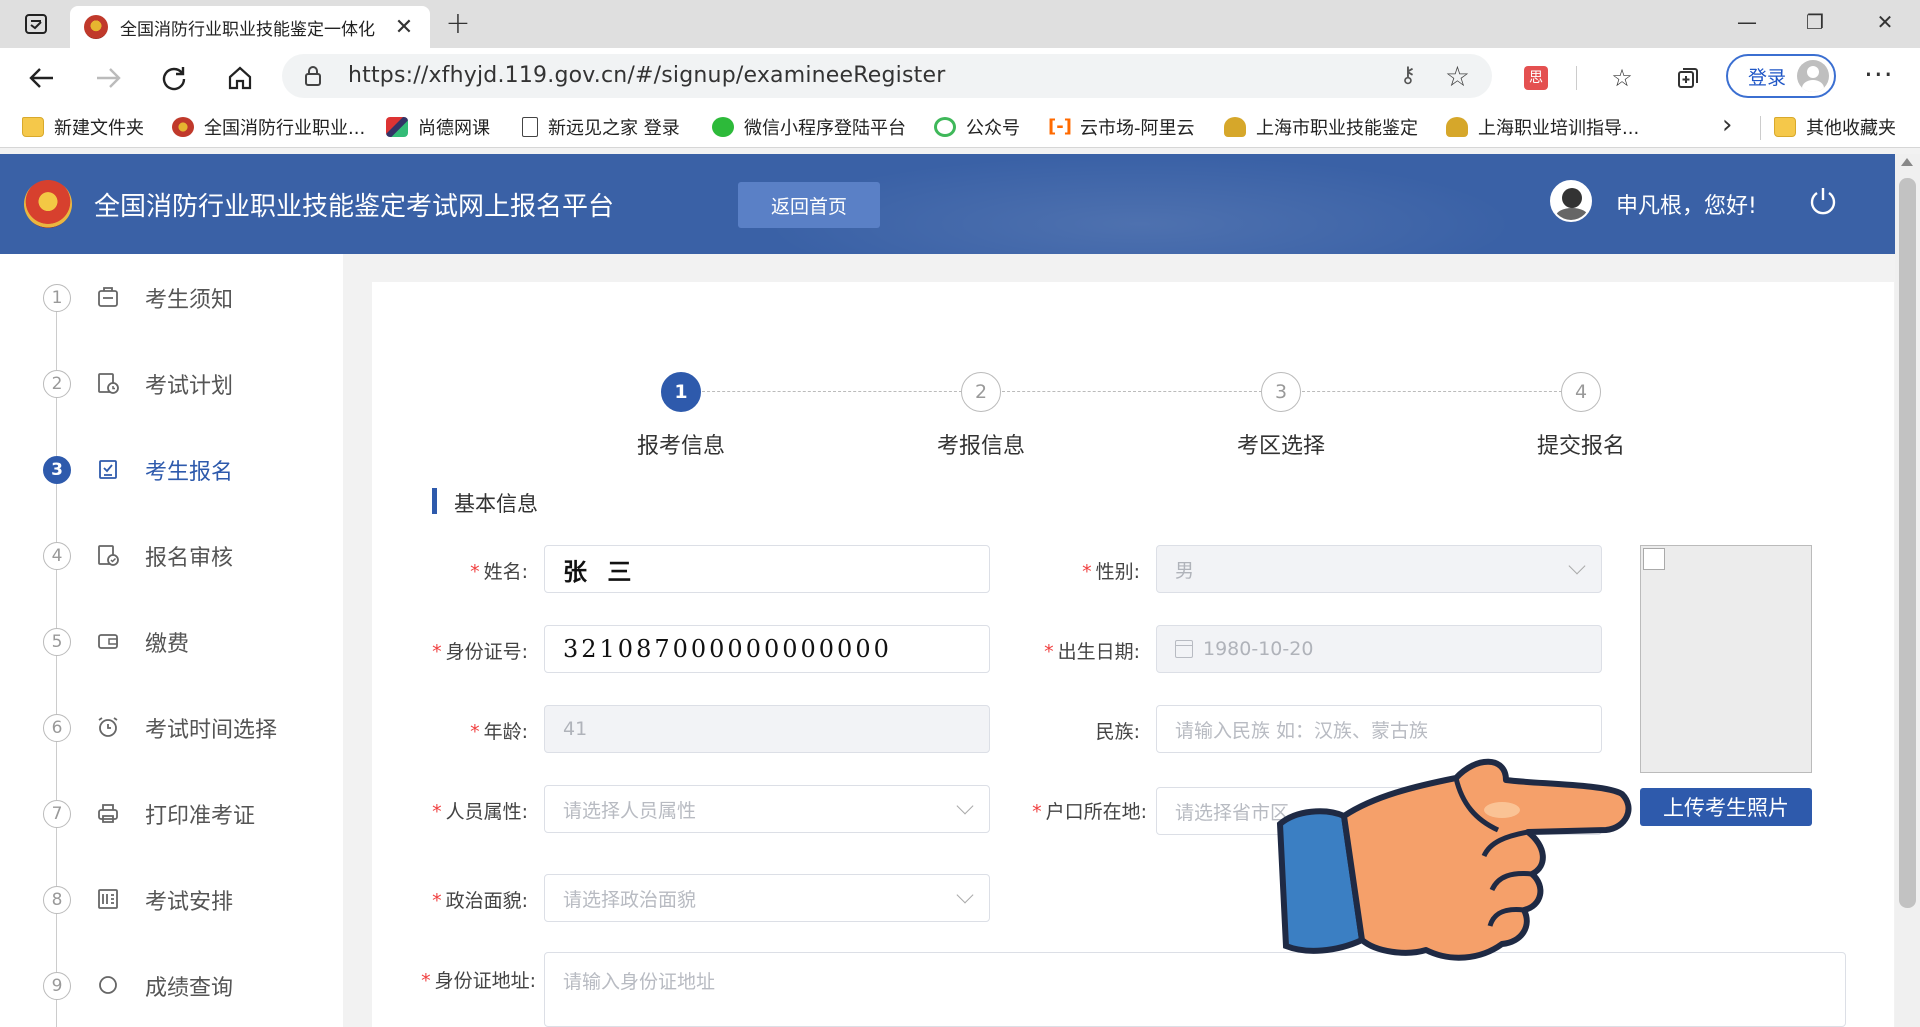 The width and height of the screenshot is (1920, 1027). I want to click on step-circle-1: 1, so click(681, 392).